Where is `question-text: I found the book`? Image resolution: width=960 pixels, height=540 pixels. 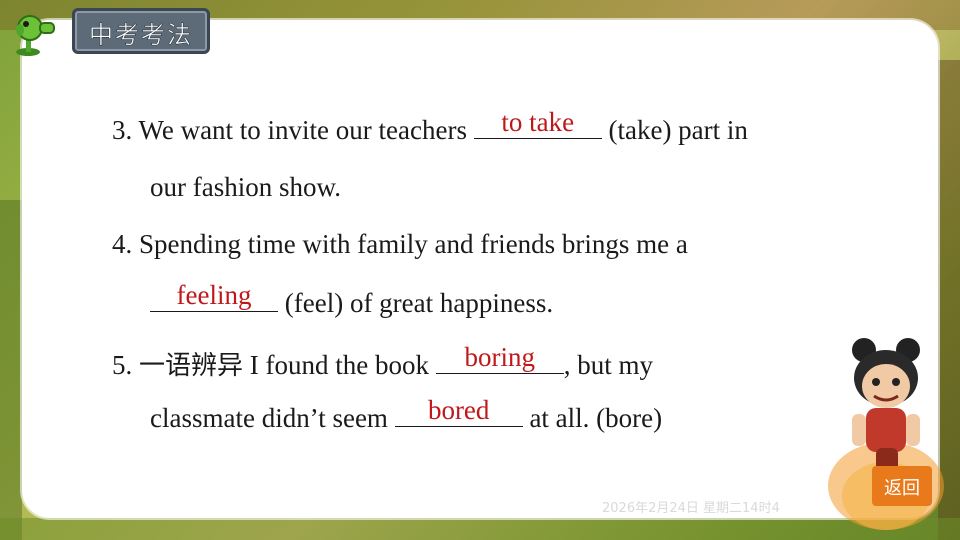
question-text: I found the book is located at coordinates (339, 365).